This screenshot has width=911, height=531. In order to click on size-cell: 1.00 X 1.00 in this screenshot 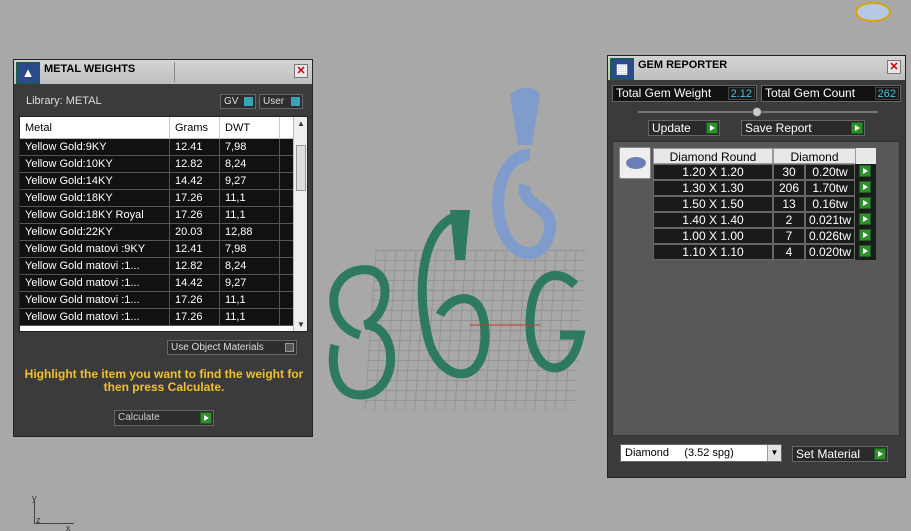, I will do `click(713, 236)`.